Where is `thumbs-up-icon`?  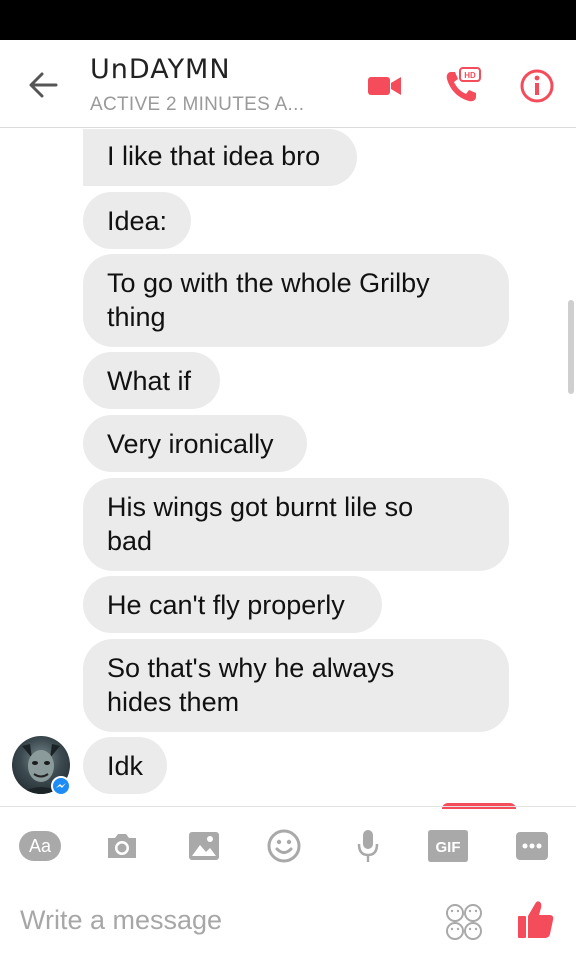
thumbs-up-icon is located at coordinates (536, 920).